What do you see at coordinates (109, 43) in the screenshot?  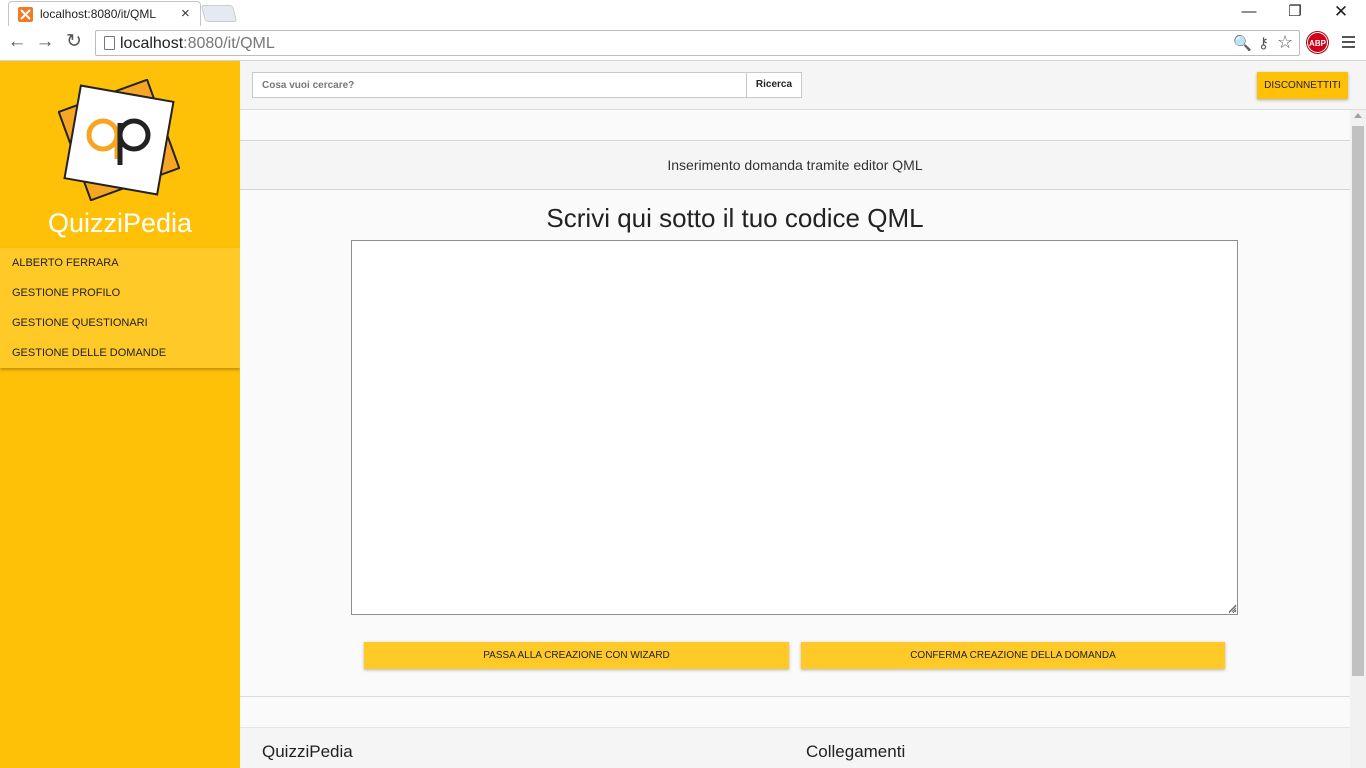 I see `page-icon` at bounding box center [109, 43].